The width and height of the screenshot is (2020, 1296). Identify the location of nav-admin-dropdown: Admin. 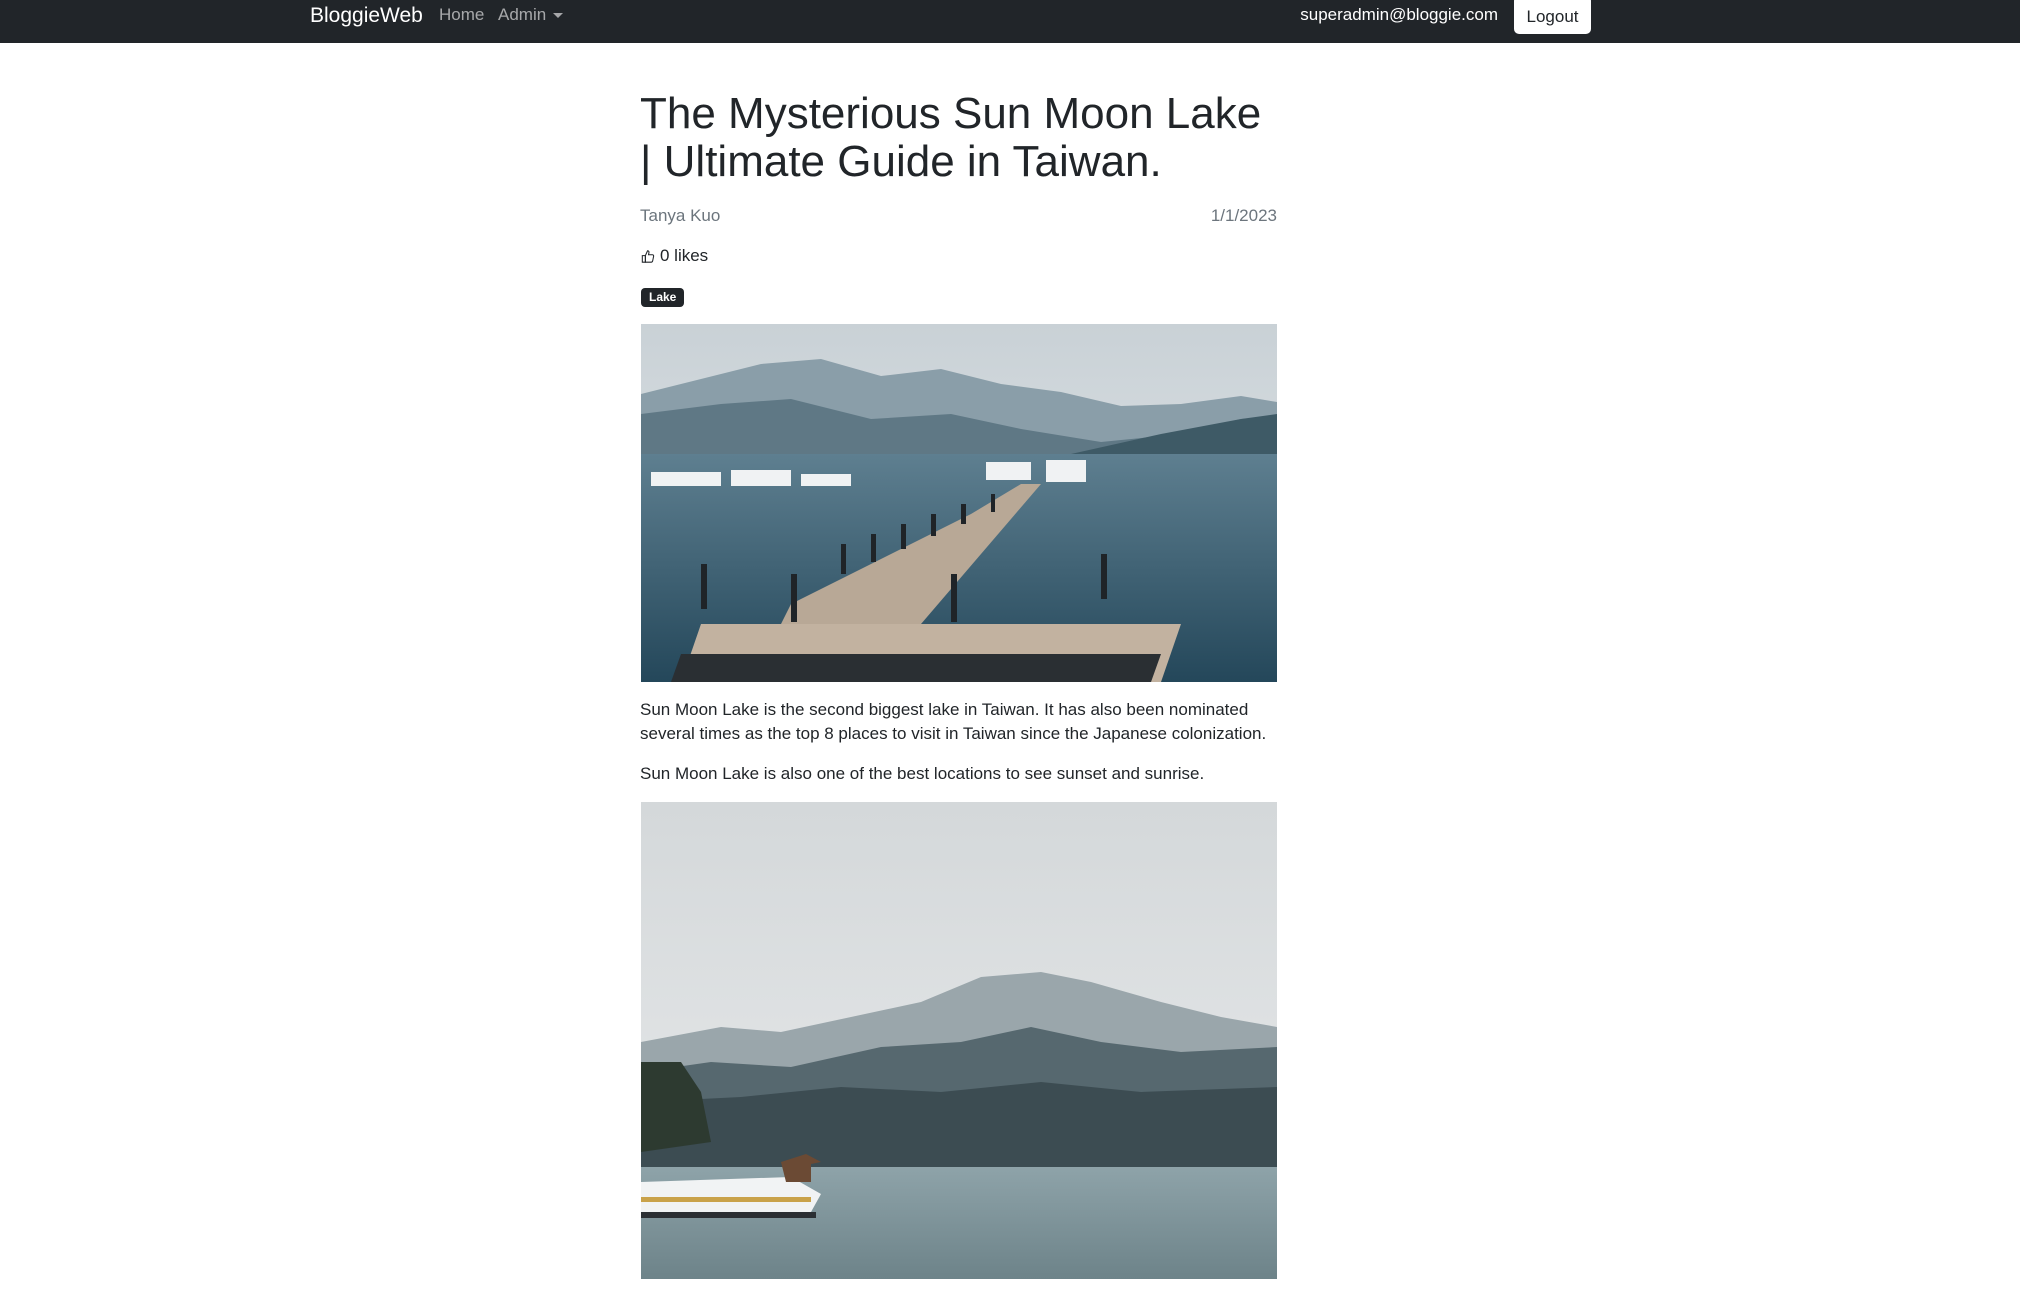
(522, 15).